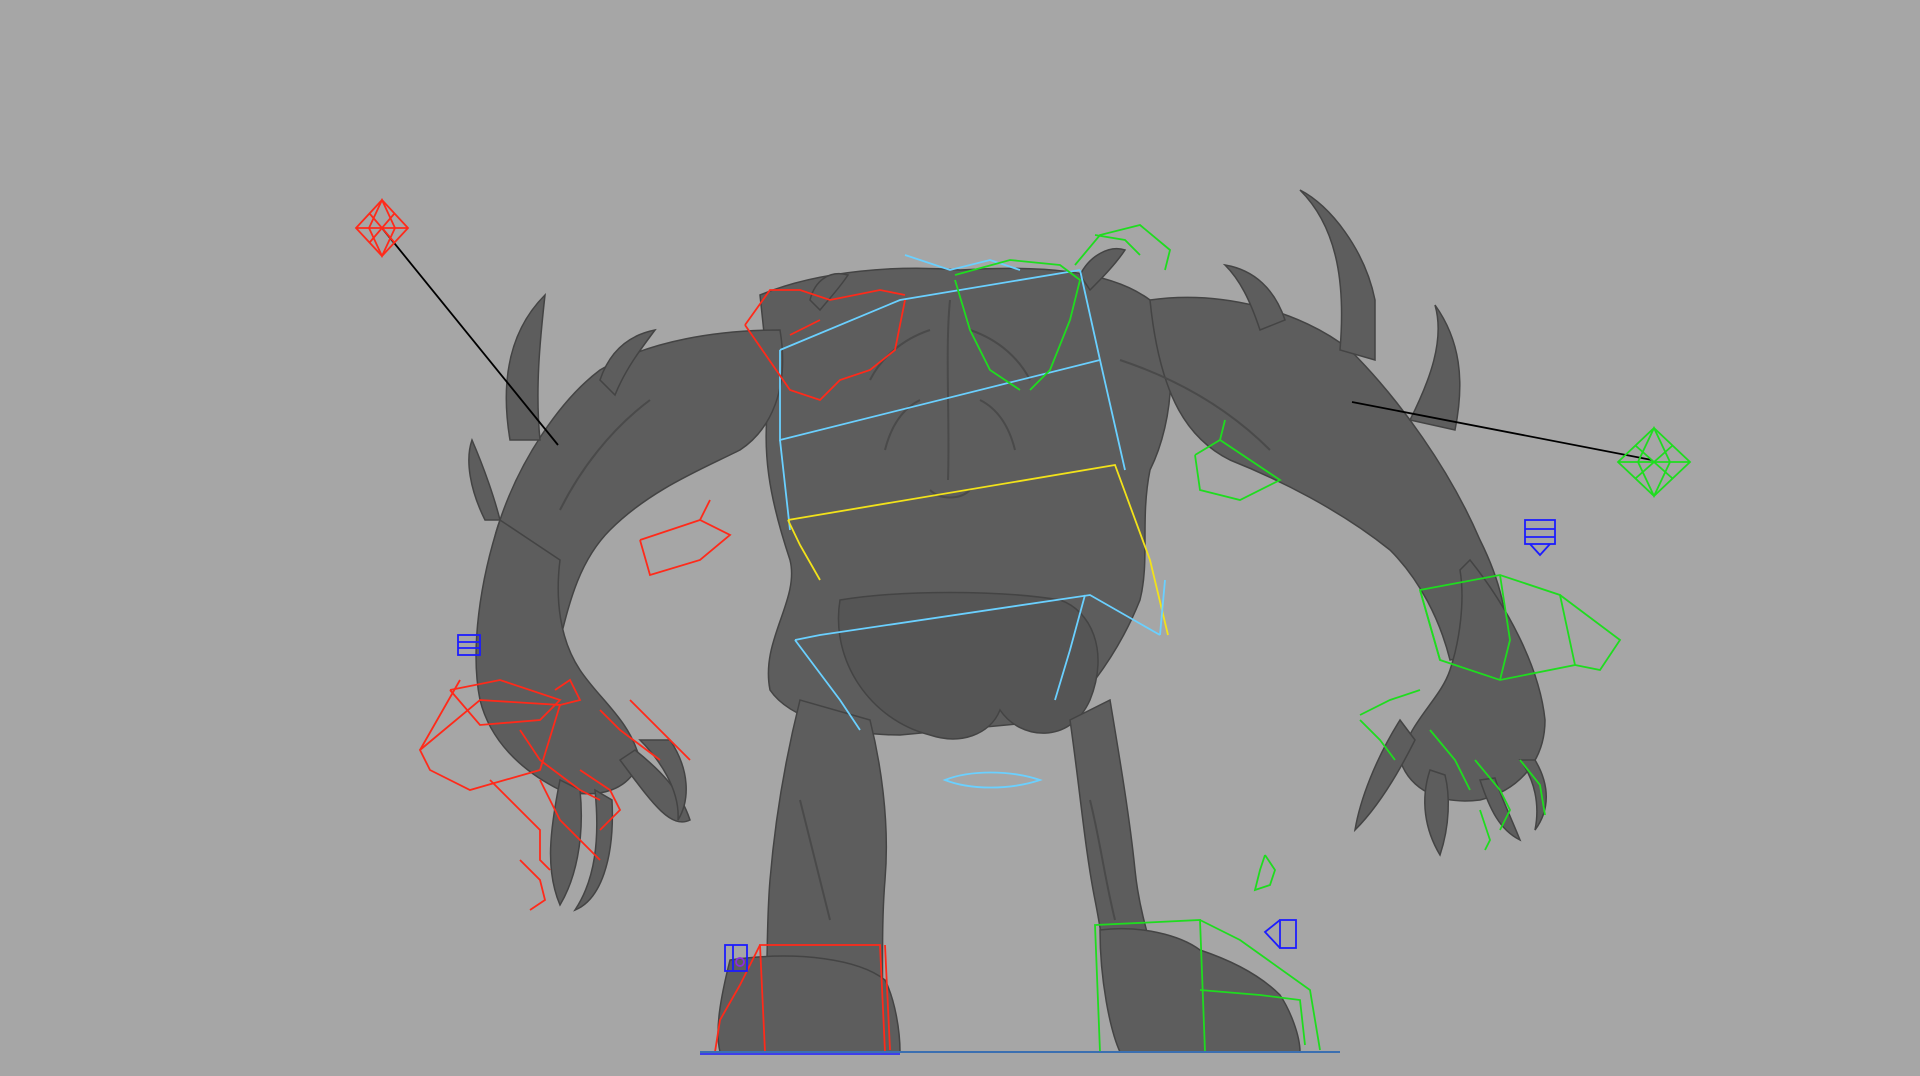  What do you see at coordinates (382, 228) in the screenshot?
I see `left-arm-pole-vector-diamond-icon` at bounding box center [382, 228].